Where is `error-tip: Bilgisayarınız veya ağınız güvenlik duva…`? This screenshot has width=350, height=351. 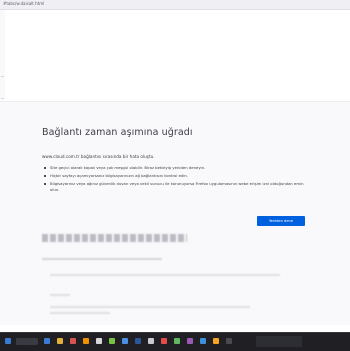
error-tip: Bilgisayarınız veya ağınız güvenlik duva… is located at coordinates (174, 186).